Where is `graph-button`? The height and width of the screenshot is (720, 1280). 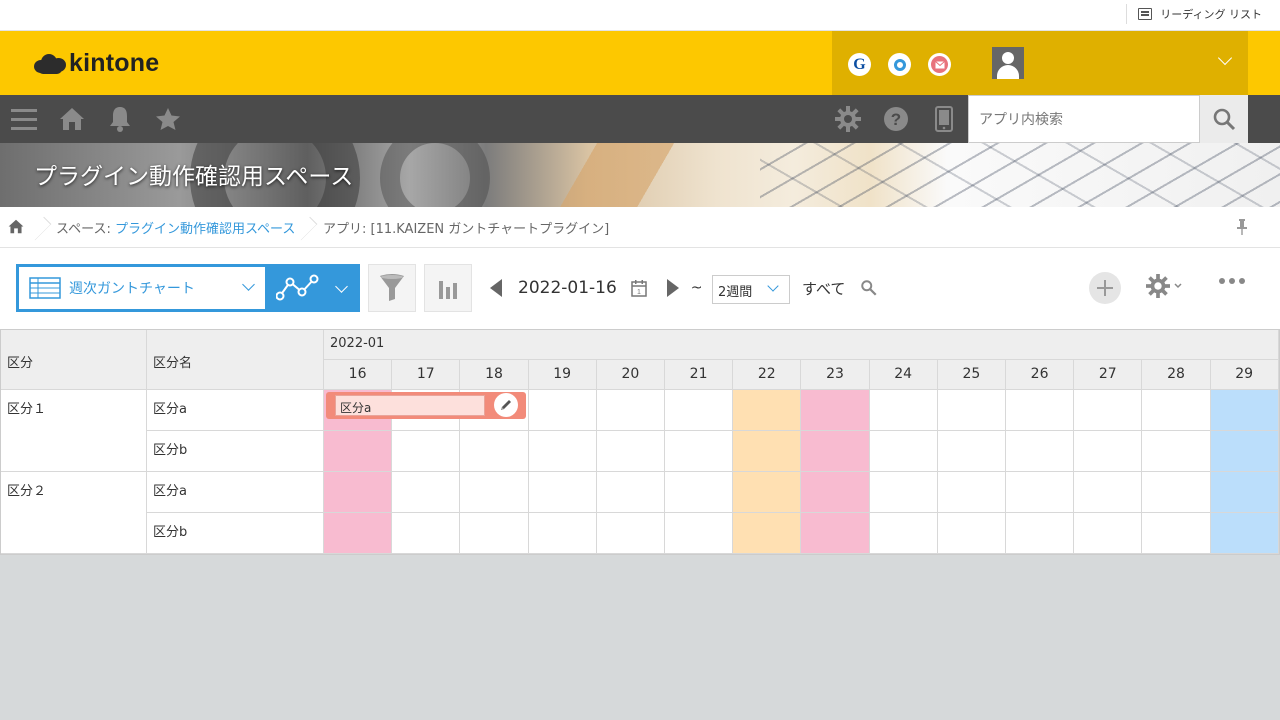 graph-button is located at coordinates (314, 288).